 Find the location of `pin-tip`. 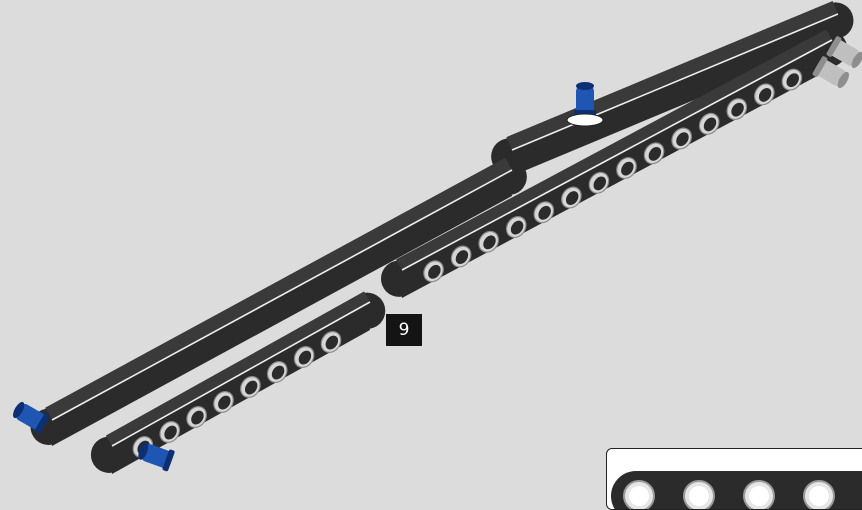

pin-tip is located at coordinates (585, 86).